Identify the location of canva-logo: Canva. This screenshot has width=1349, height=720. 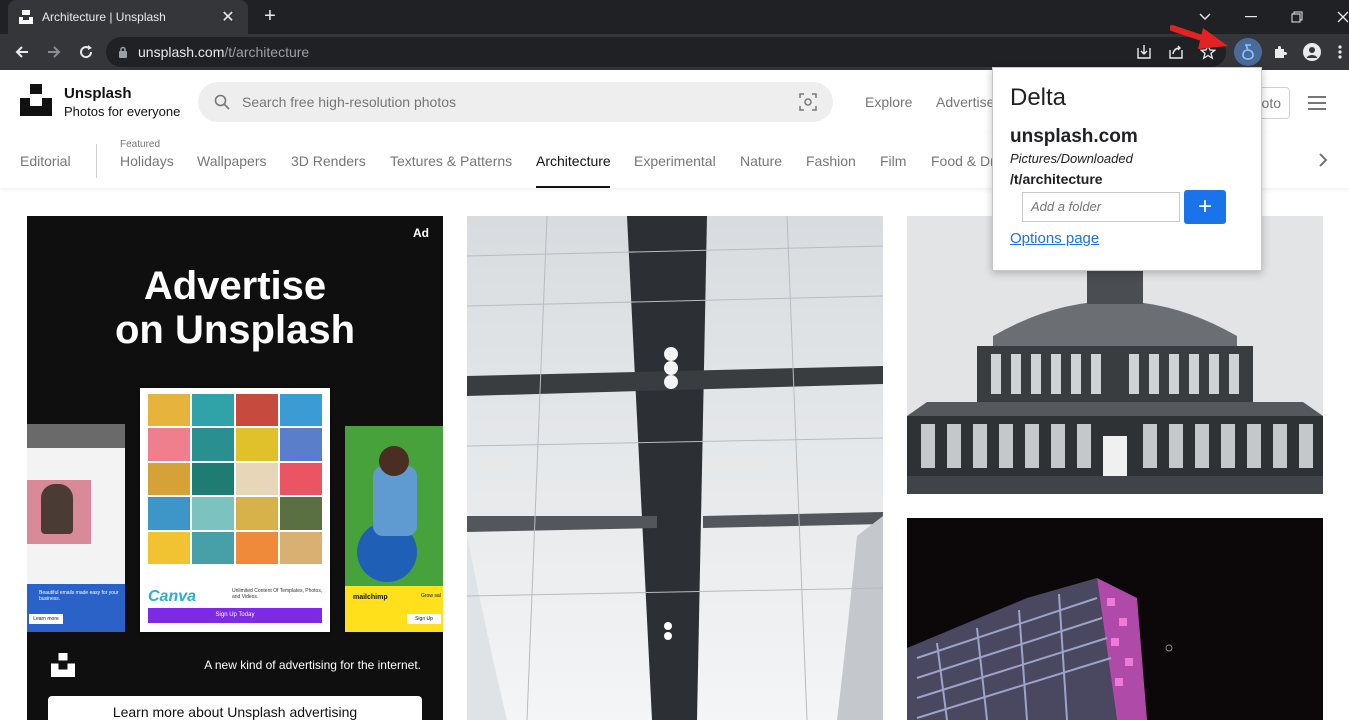
(172, 596).